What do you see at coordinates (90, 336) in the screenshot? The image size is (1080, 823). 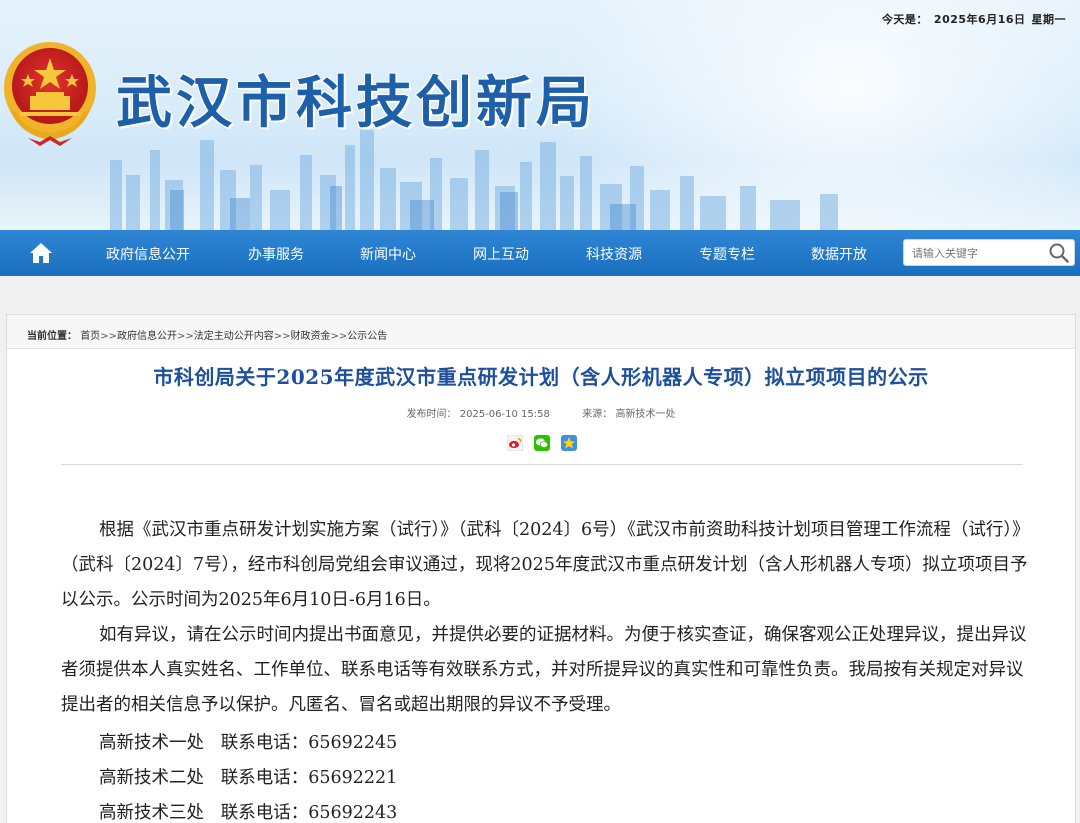 I see `breadcrumb-home: 首页` at bounding box center [90, 336].